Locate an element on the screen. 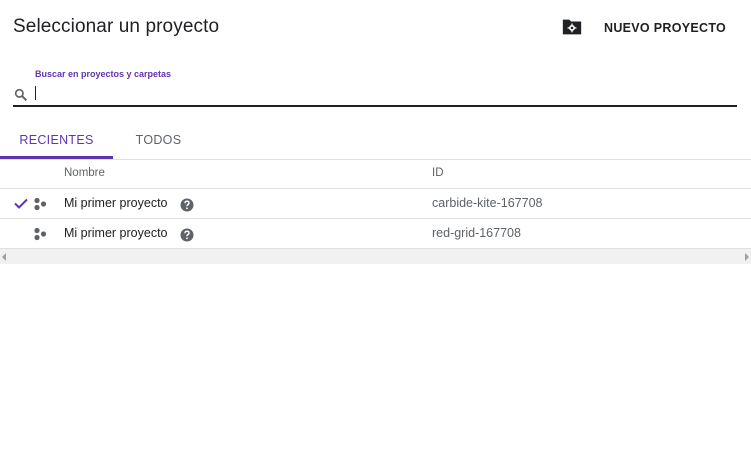 Image resolution: width=751 pixels, height=453 pixels. column-header-id: ID is located at coordinates (438, 173).